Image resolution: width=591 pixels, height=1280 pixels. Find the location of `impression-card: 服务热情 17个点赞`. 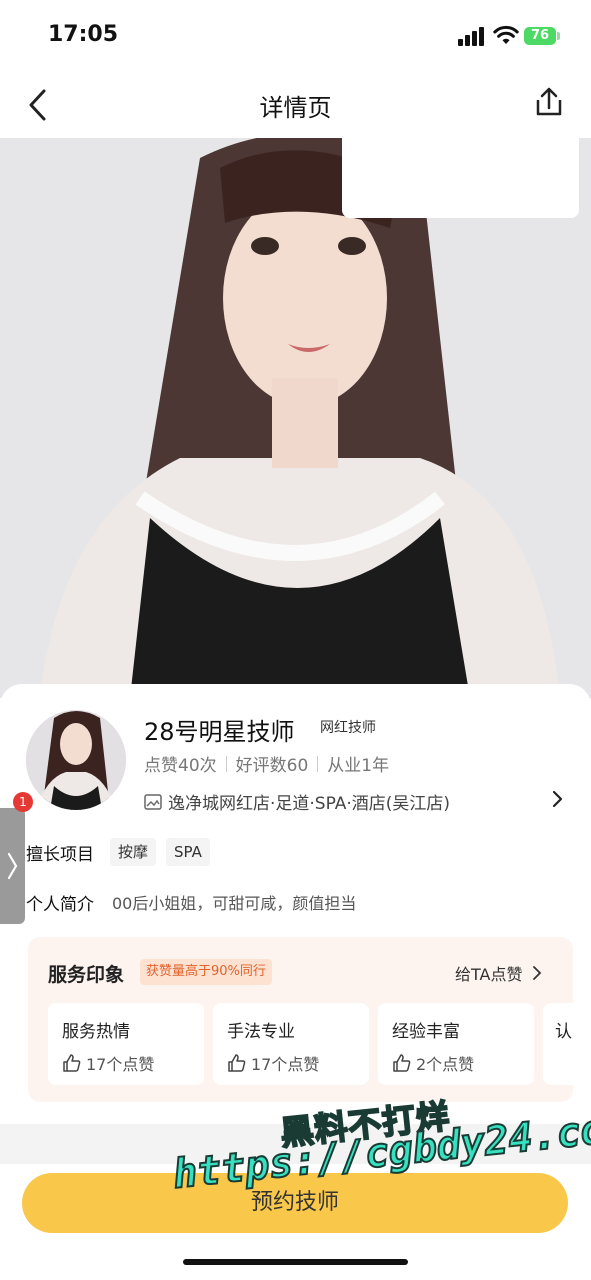

impression-card: 服务热情 17个点赞 is located at coordinates (126, 1044).